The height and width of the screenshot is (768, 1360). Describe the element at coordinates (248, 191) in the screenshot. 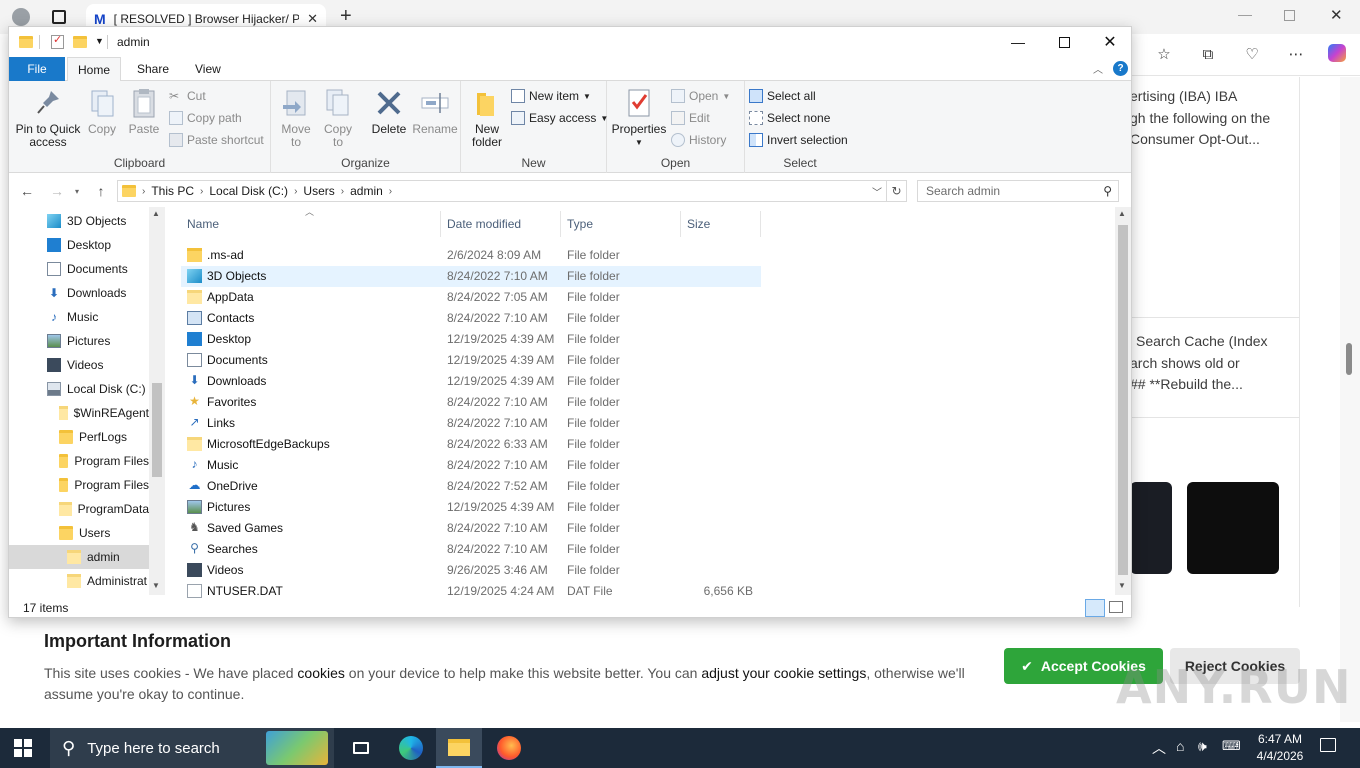

I see `breadcrumb-local-disk: Local Disk (C:)` at that location.